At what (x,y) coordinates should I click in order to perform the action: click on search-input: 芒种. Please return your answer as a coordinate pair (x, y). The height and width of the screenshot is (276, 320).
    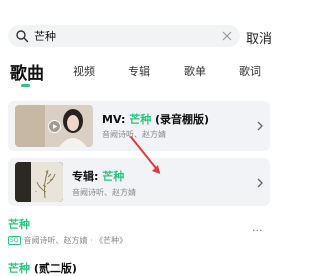
    Looking at the image, I should click on (124, 36).